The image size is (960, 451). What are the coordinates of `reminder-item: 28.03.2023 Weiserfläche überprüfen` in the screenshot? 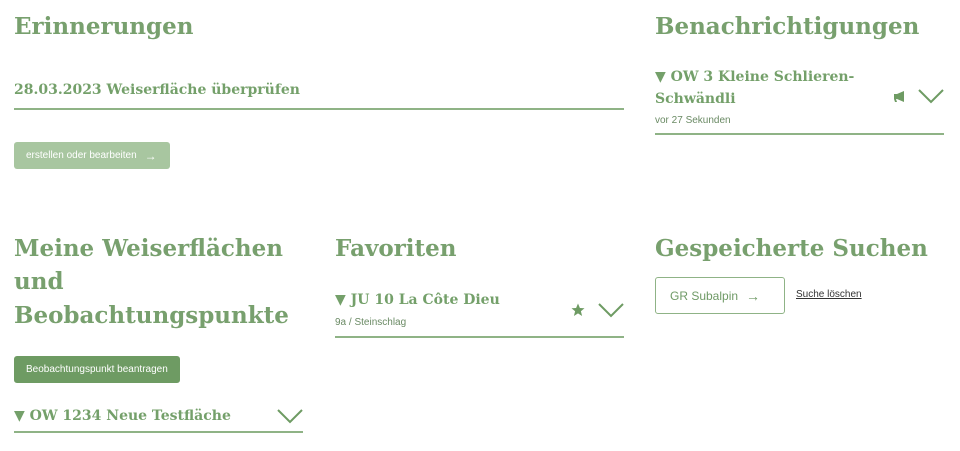 It's located at (157, 90).